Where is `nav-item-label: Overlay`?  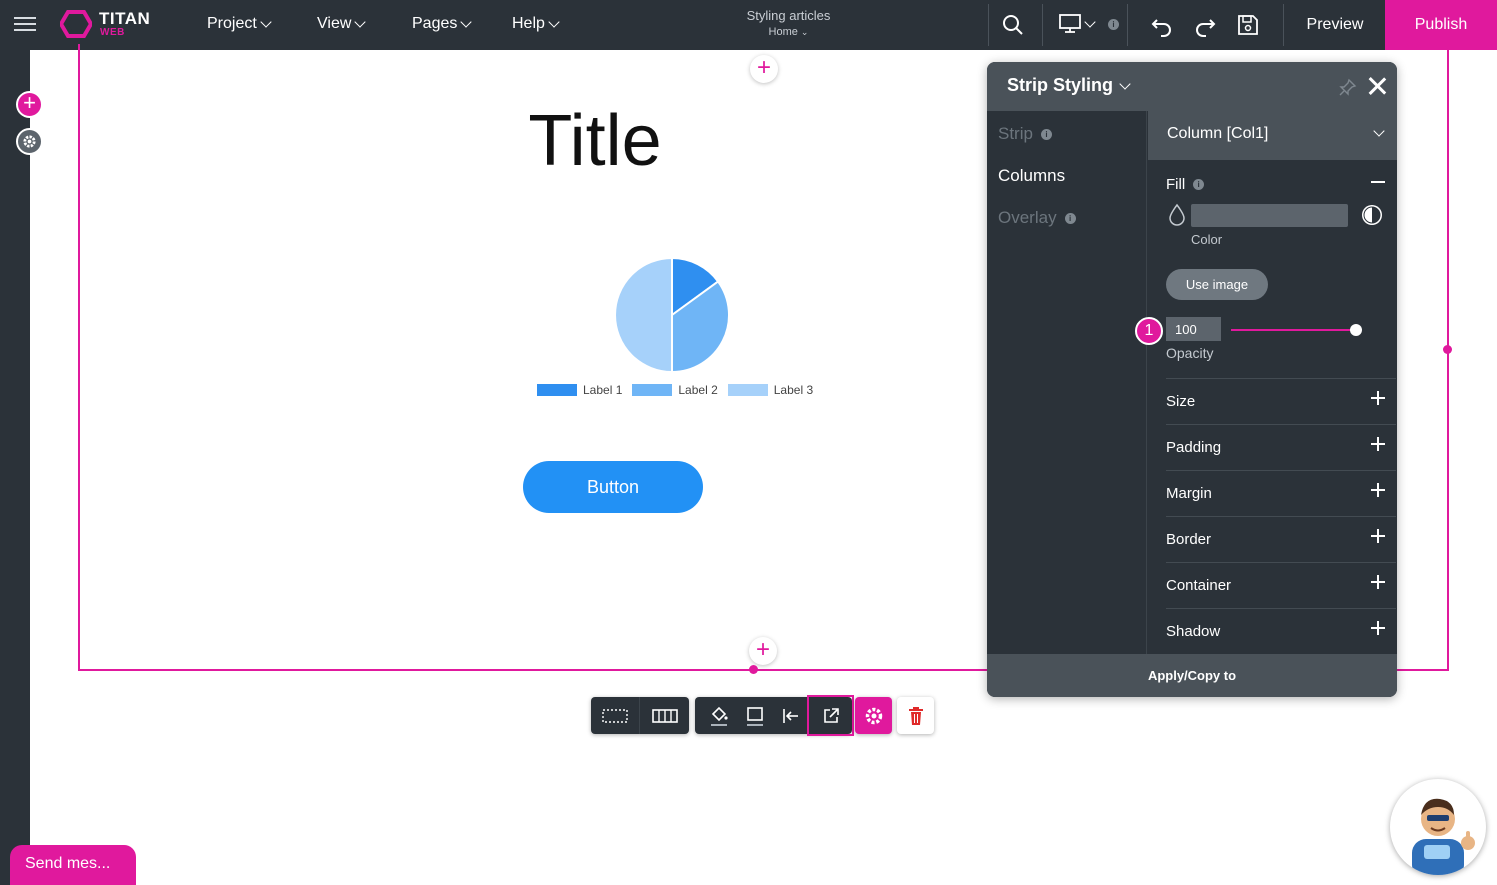
nav-item-label: Overlay is located at coordinates (1027, 217).